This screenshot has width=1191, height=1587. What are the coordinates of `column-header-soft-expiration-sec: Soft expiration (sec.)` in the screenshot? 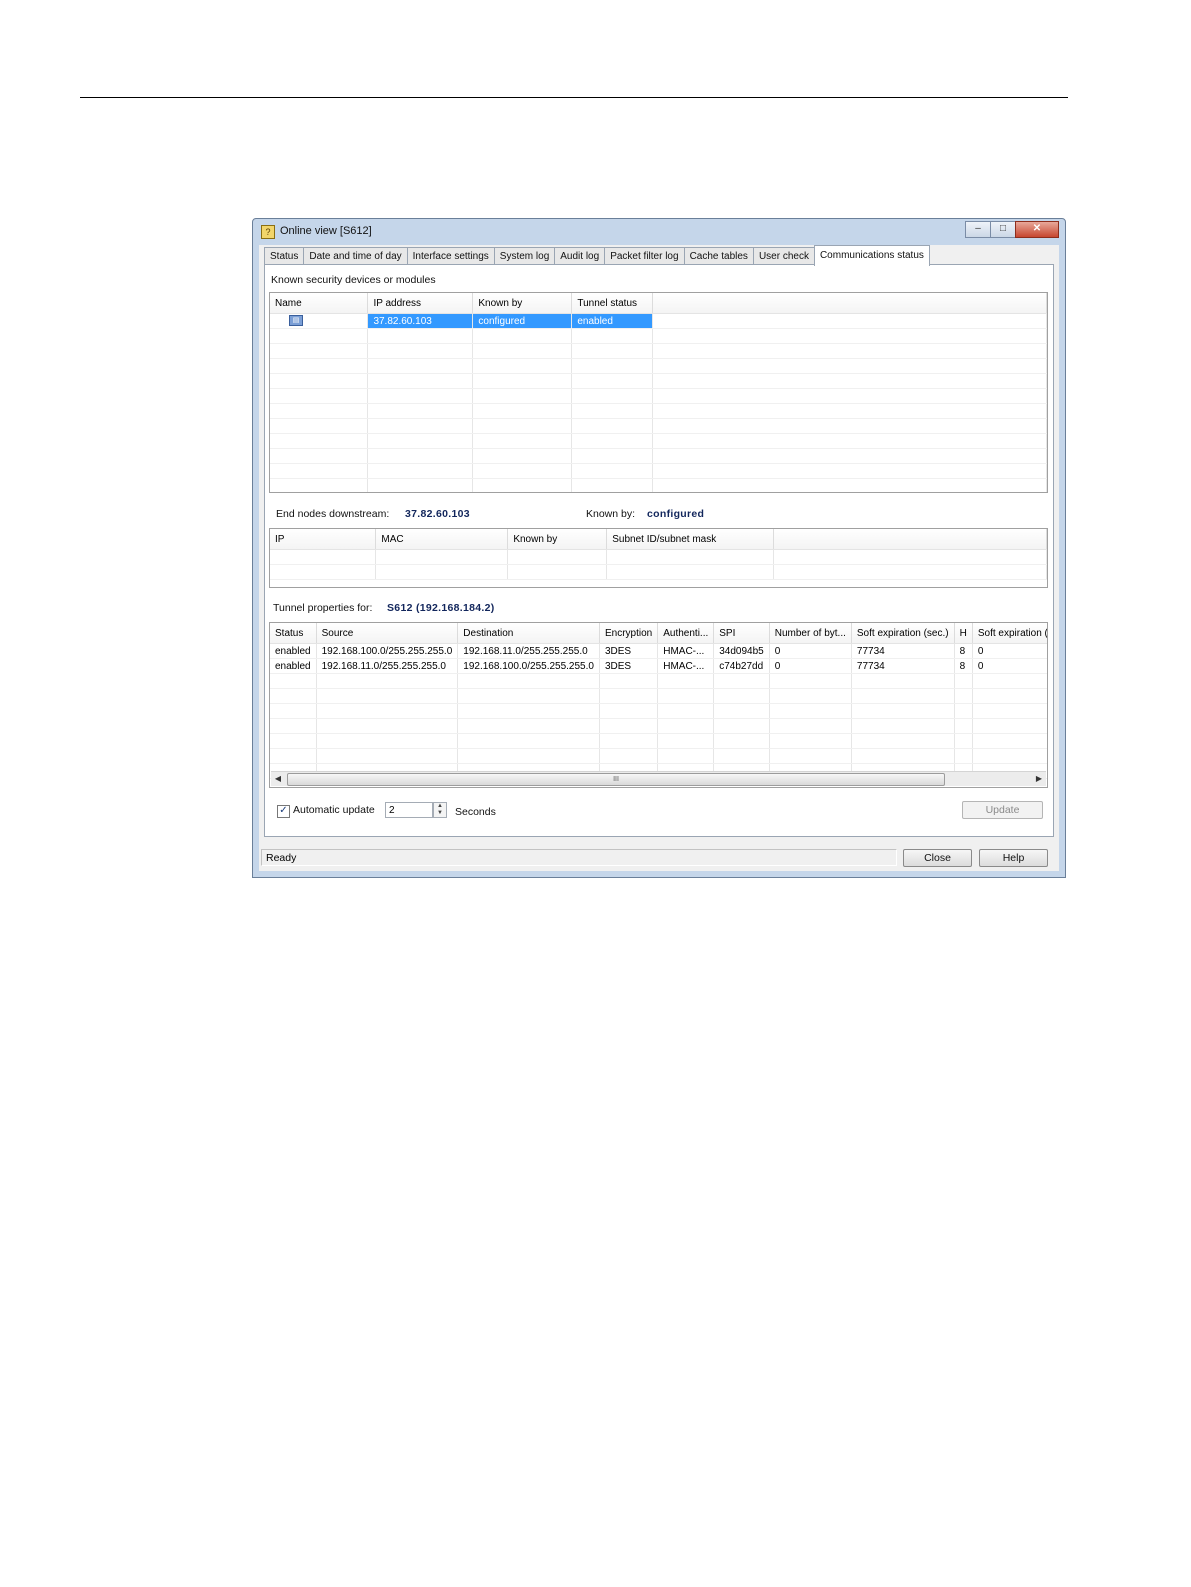 It's located at (903, 633).